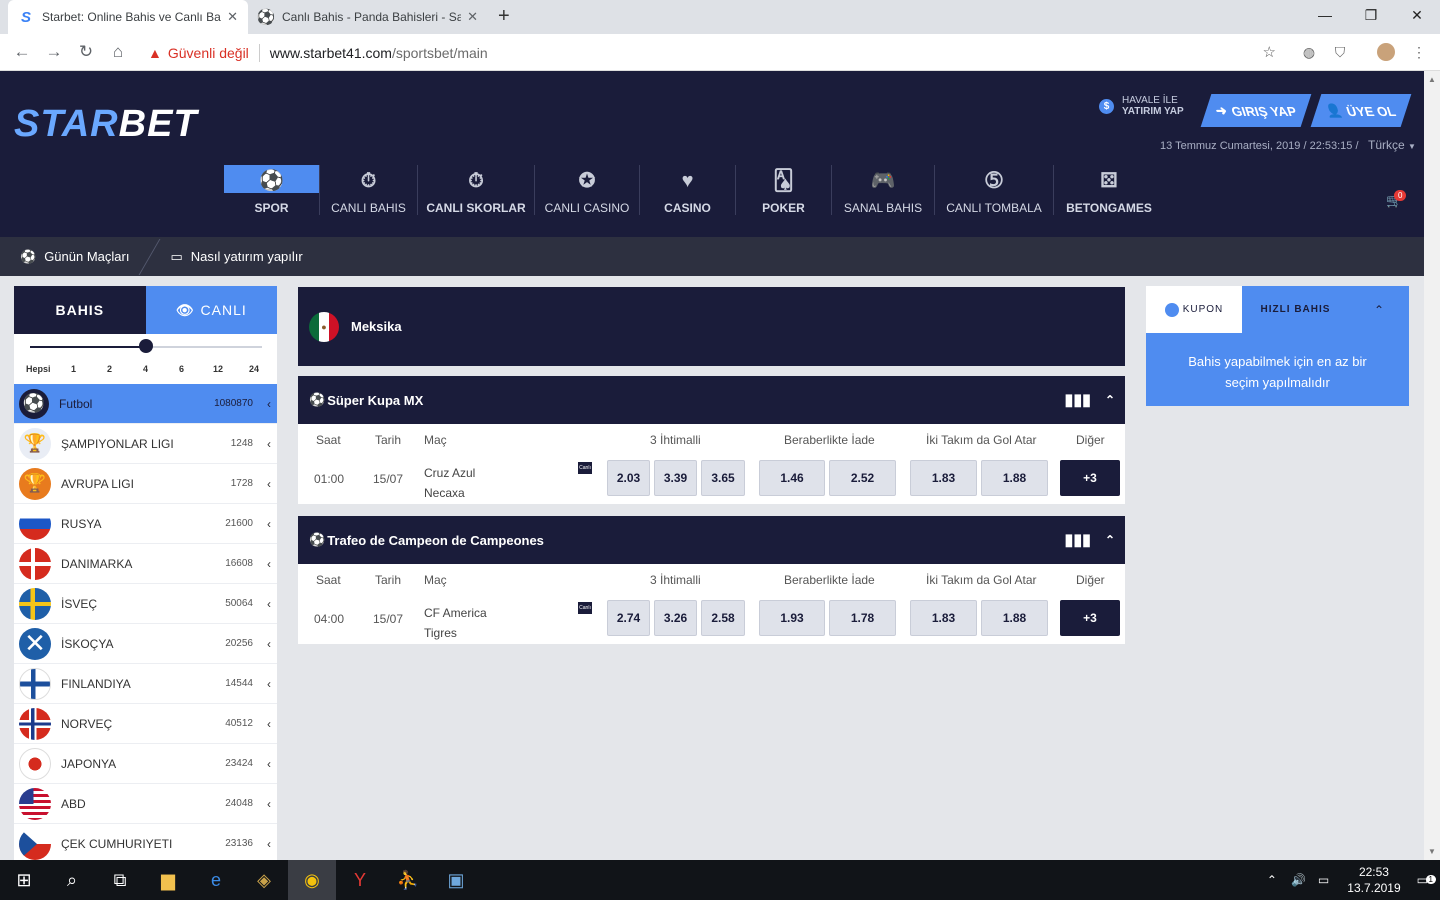  Describe the element at coordinates (1396, 199) in the screenshot. I see `bet-slip-cart: 🛒 0` at that location.